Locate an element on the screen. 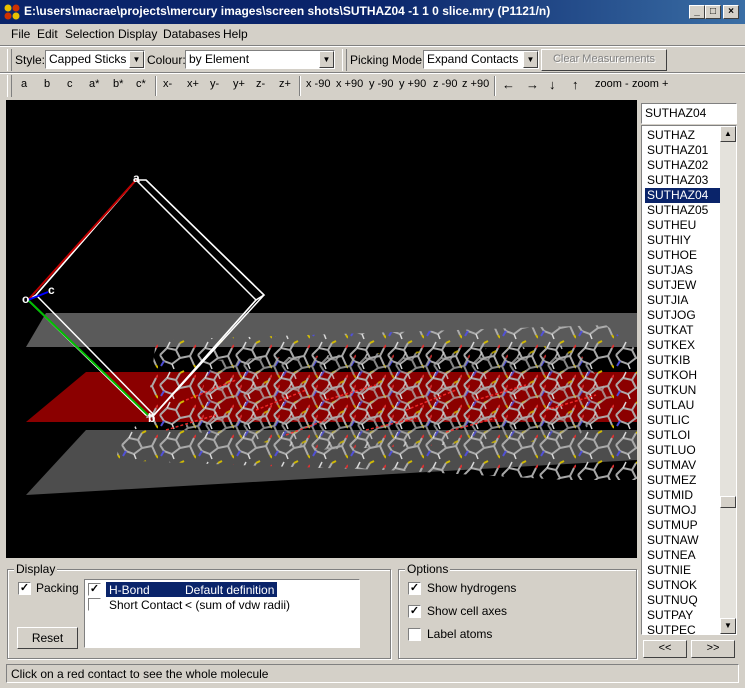  arrow-up-icon: ↑ is located at coordinates (575, 84).